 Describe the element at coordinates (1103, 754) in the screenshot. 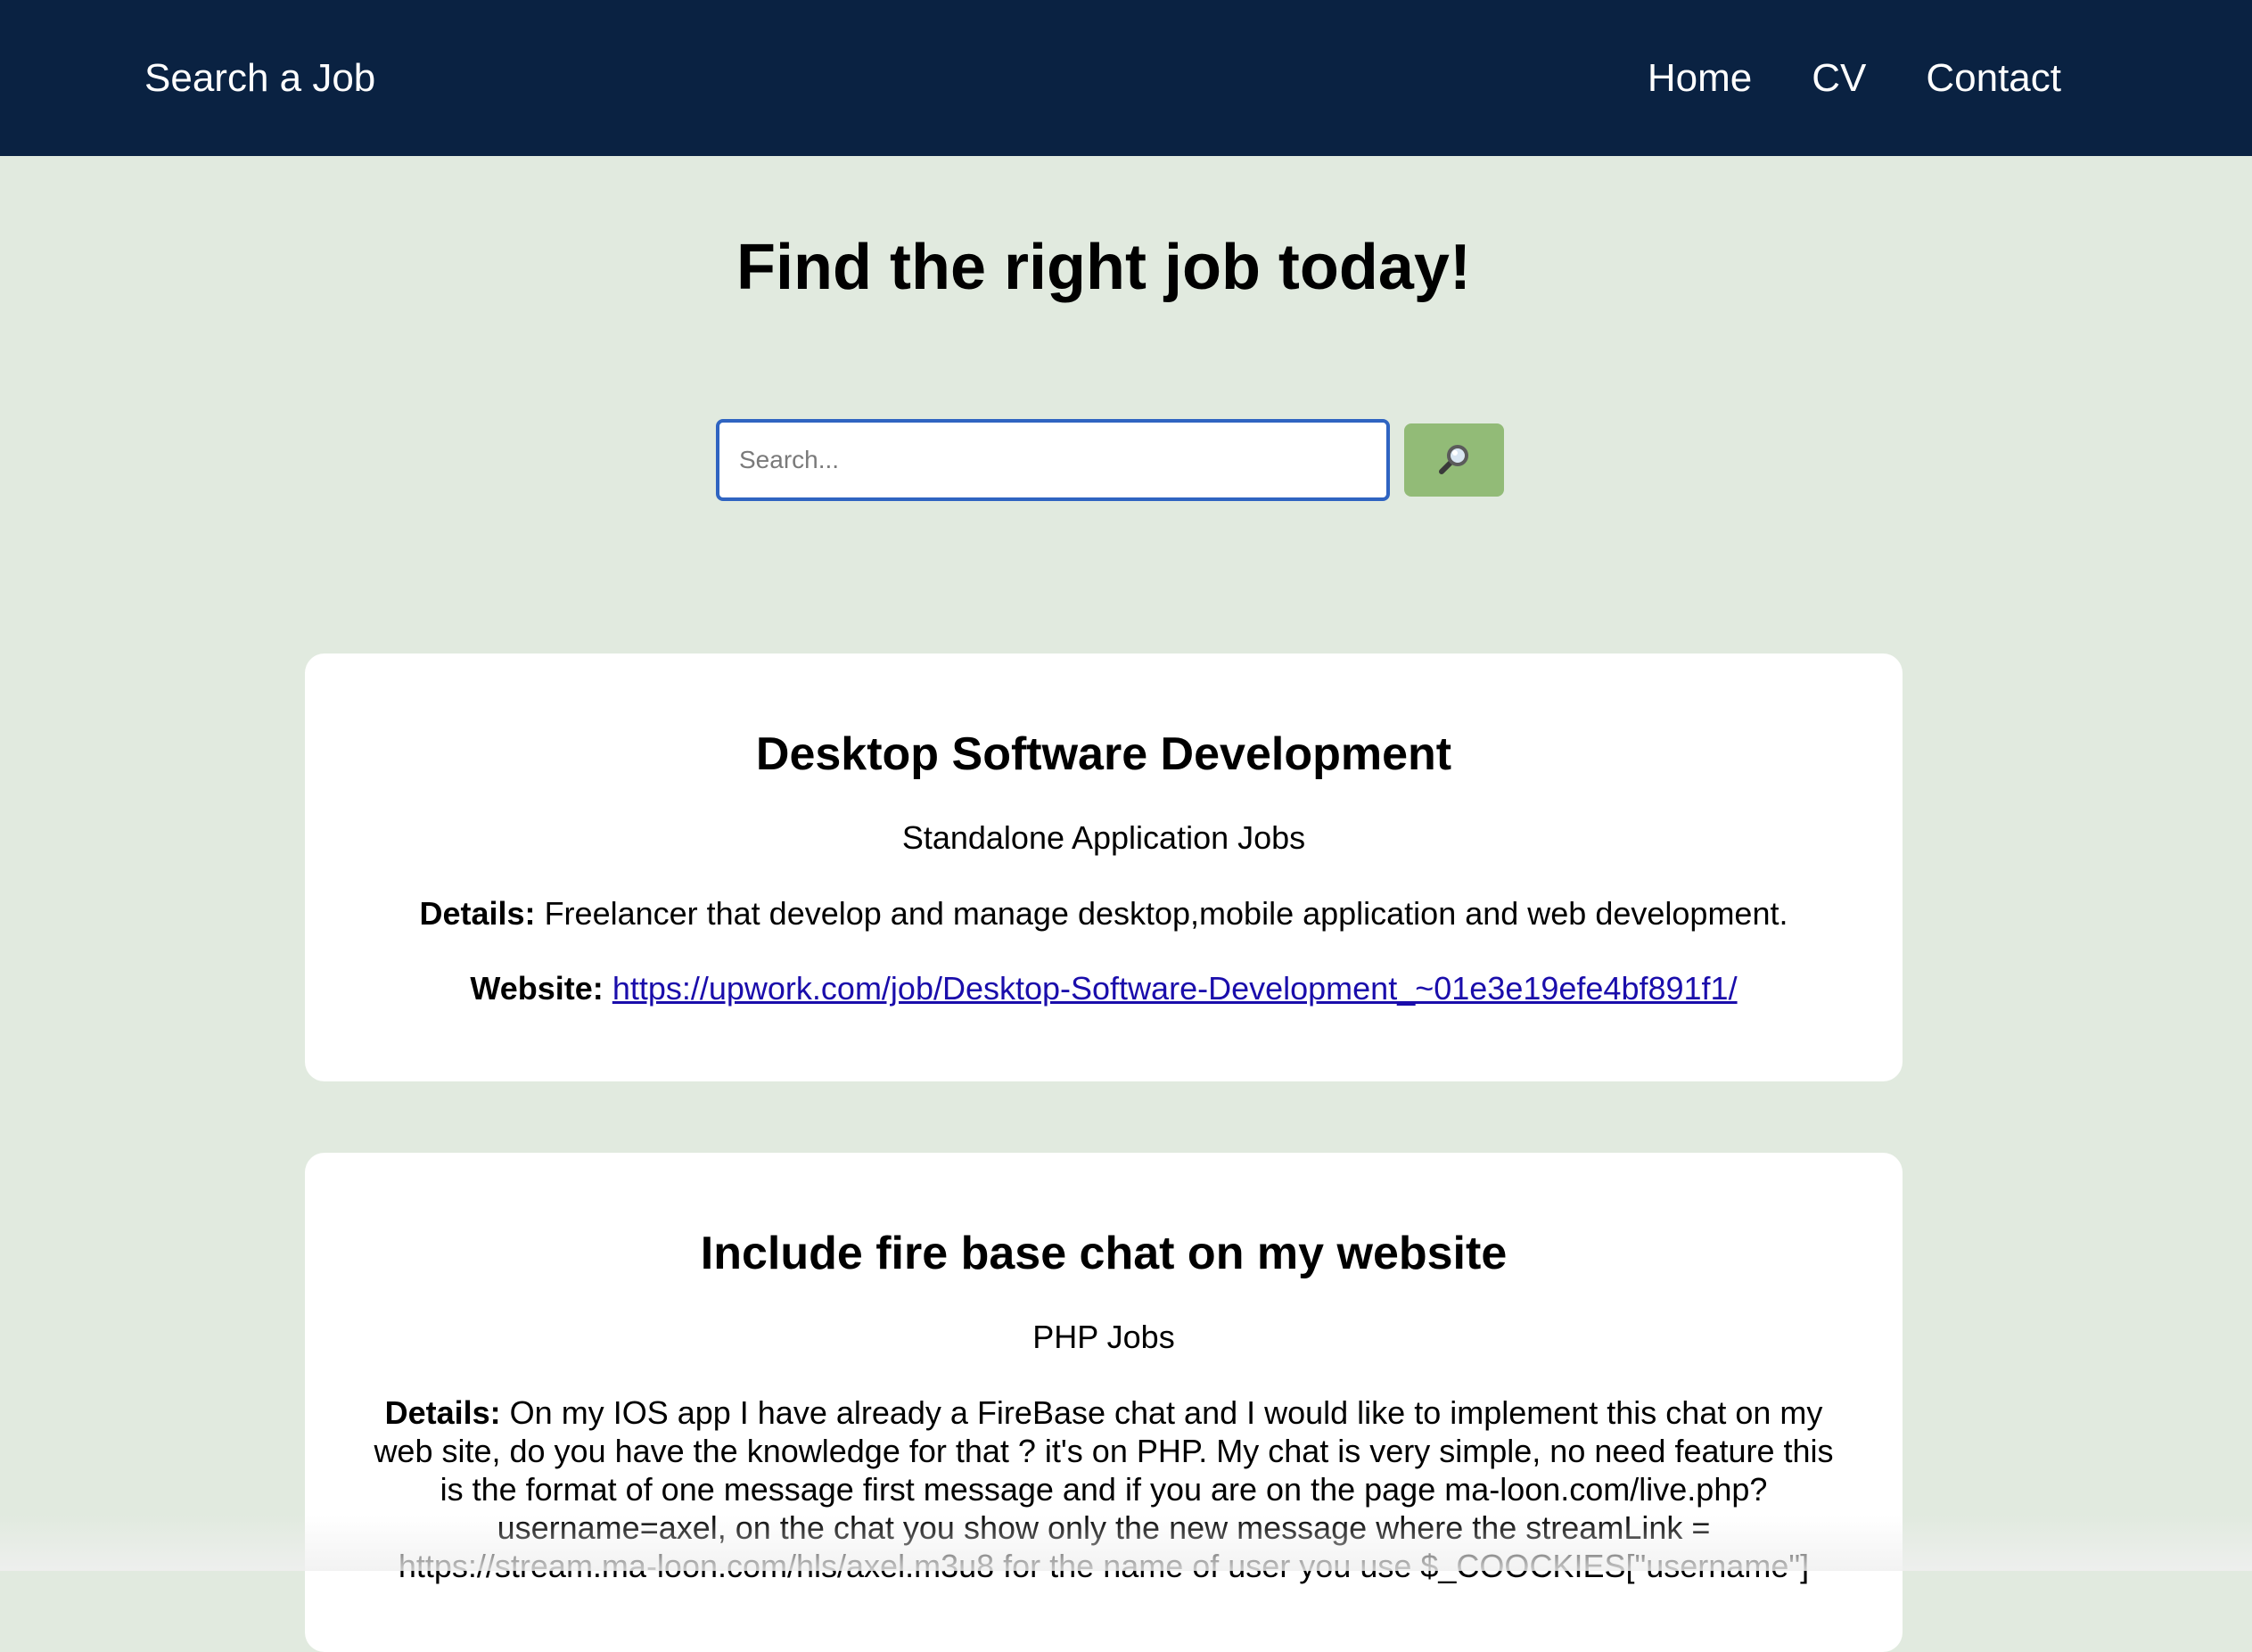

I see `job-title: Desktop Software Development` at that location.